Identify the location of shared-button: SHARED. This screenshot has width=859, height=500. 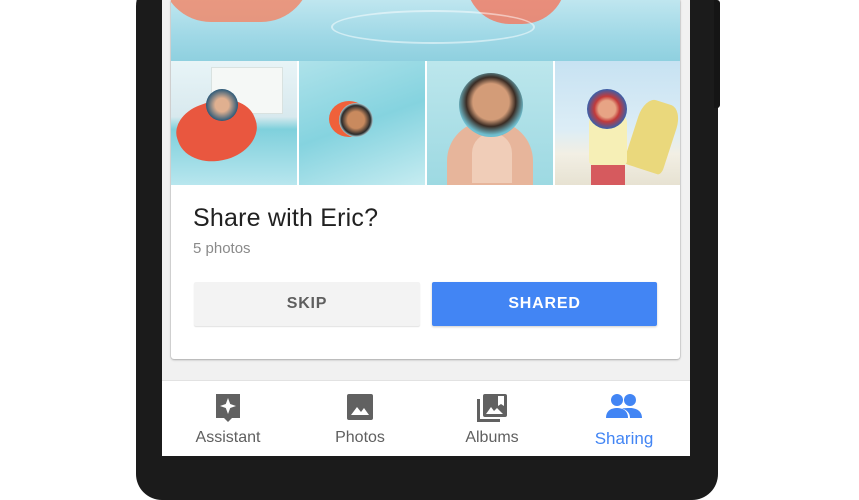
(544, 304).